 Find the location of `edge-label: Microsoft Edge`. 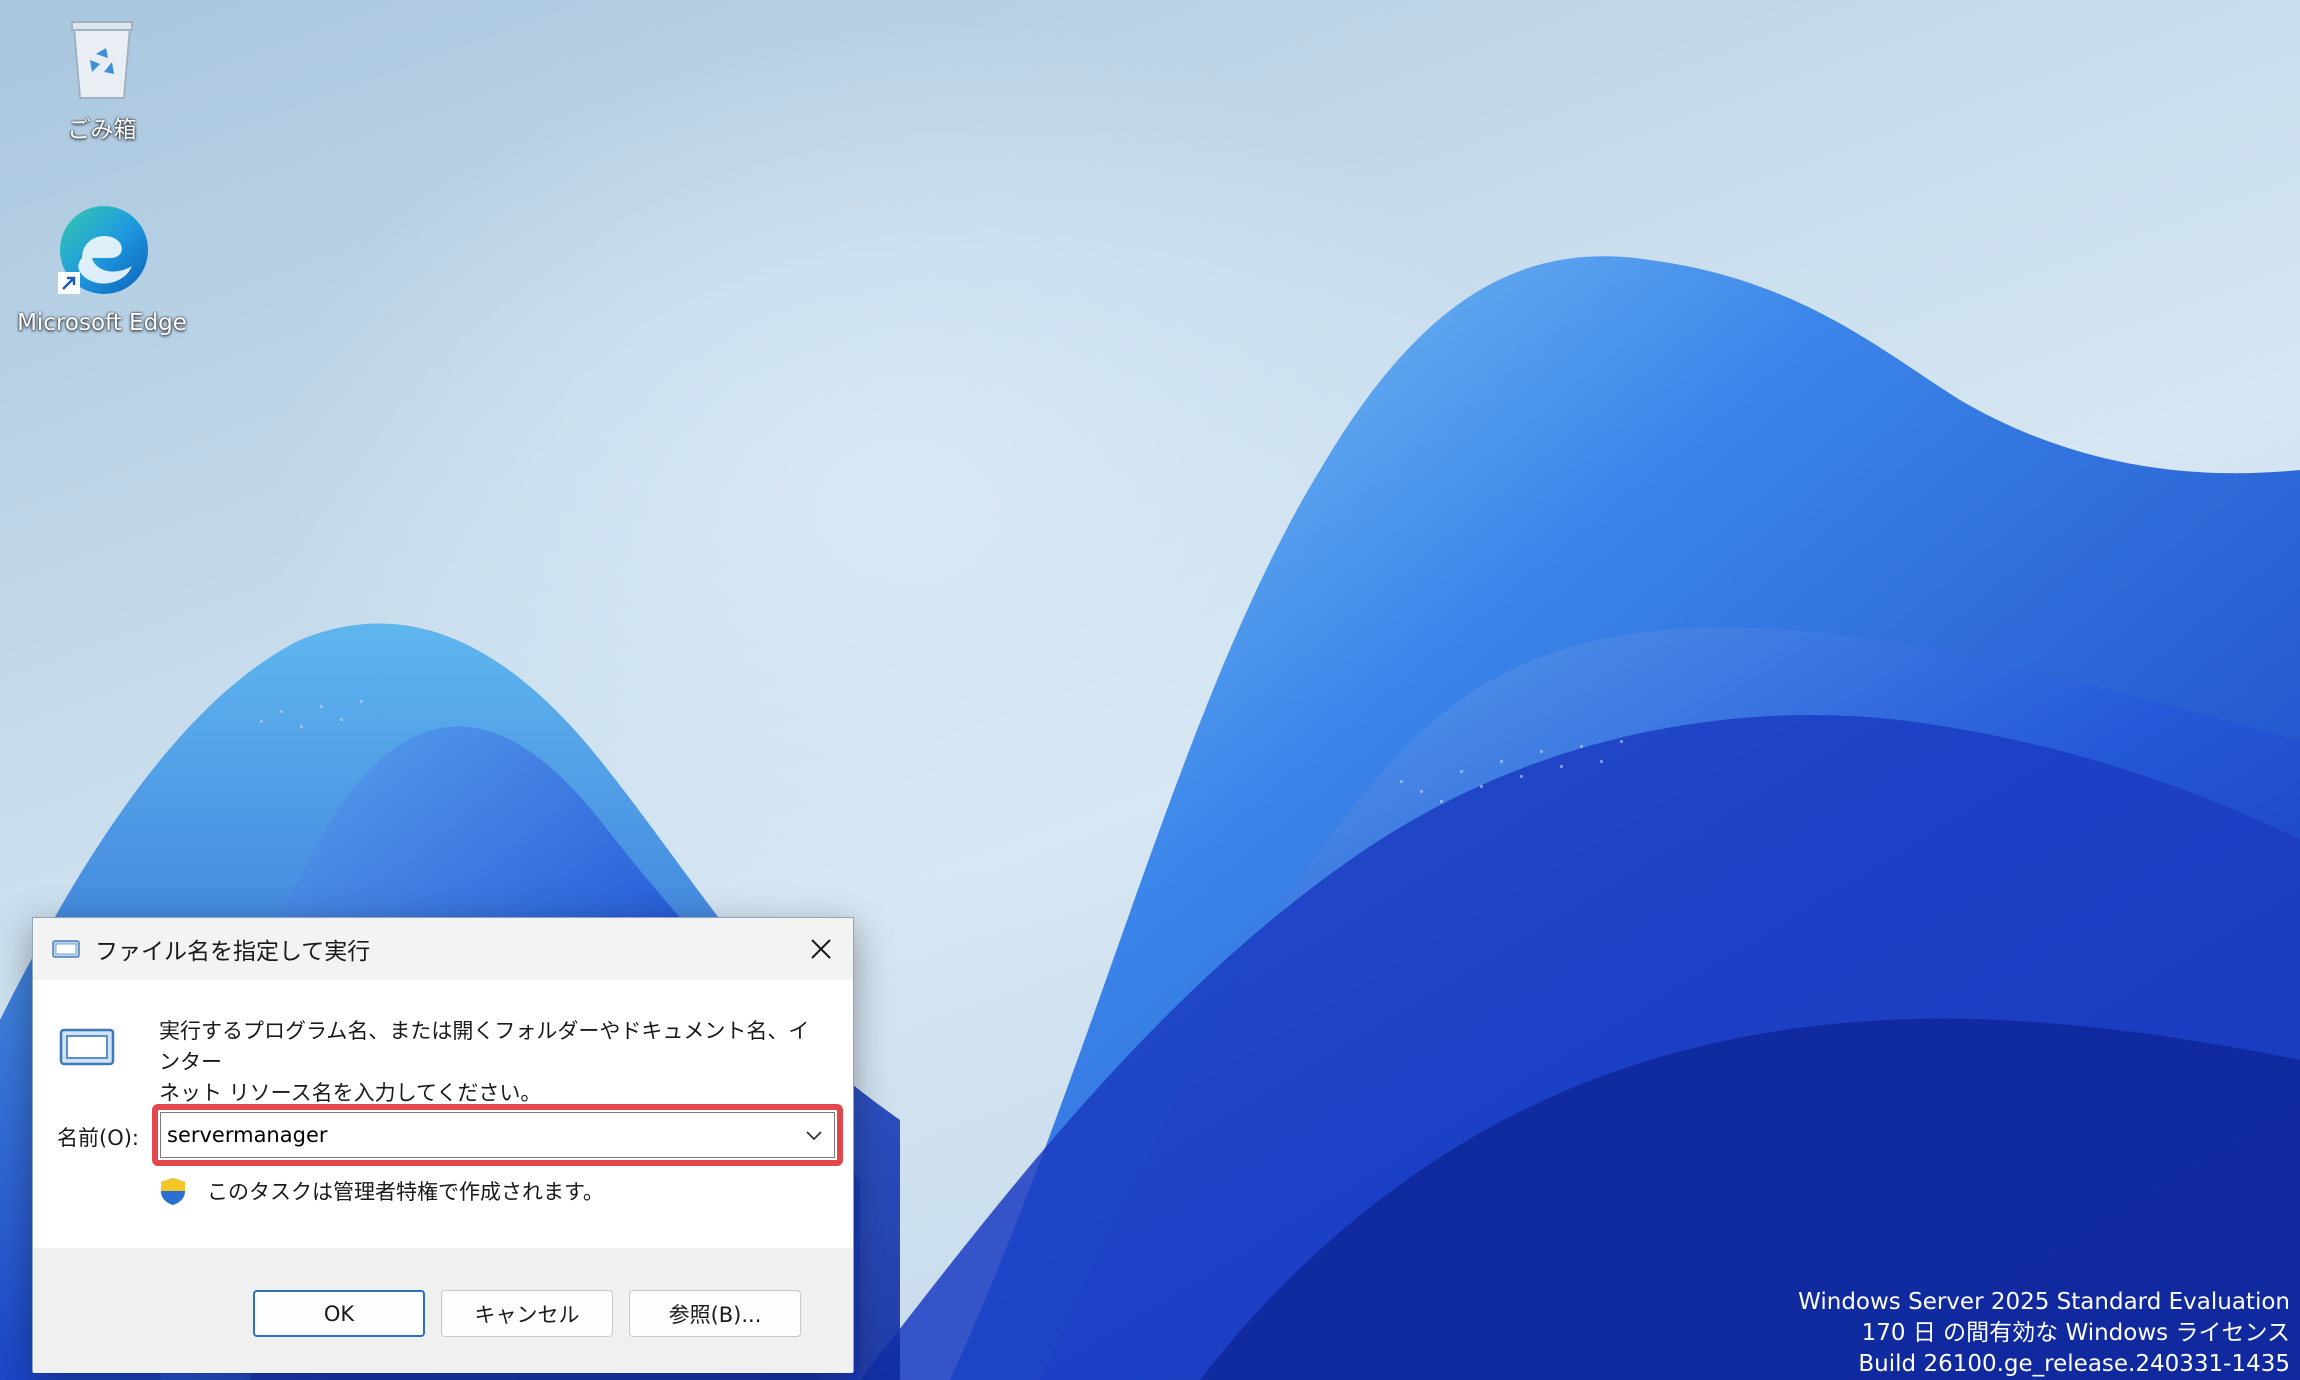

edge-label: Microsoft Edge is located at coordinates (102, 323).